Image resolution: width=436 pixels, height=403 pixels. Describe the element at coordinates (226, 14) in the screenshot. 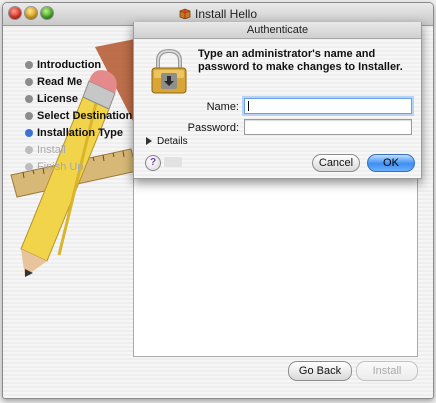

I see `window-title: Install Hello` at that location.